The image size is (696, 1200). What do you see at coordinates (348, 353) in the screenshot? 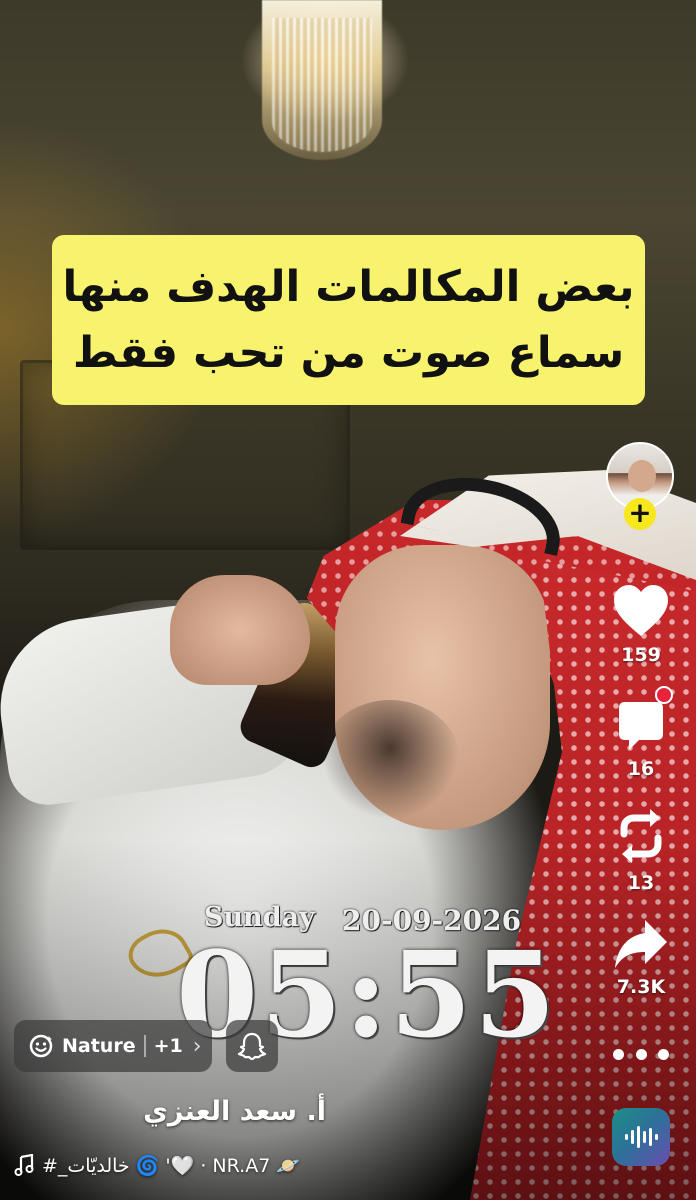
I see `caption-line-2: سماع صوت من تحب فقط` at bounding box center [348, 353].